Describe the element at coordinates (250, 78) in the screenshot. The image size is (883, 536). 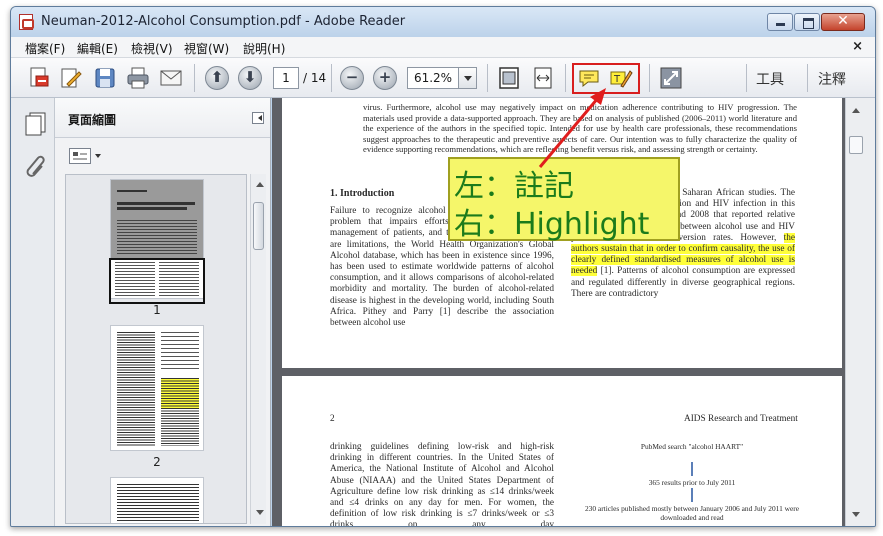
I see `page-down-icon: ⬇` at that location.